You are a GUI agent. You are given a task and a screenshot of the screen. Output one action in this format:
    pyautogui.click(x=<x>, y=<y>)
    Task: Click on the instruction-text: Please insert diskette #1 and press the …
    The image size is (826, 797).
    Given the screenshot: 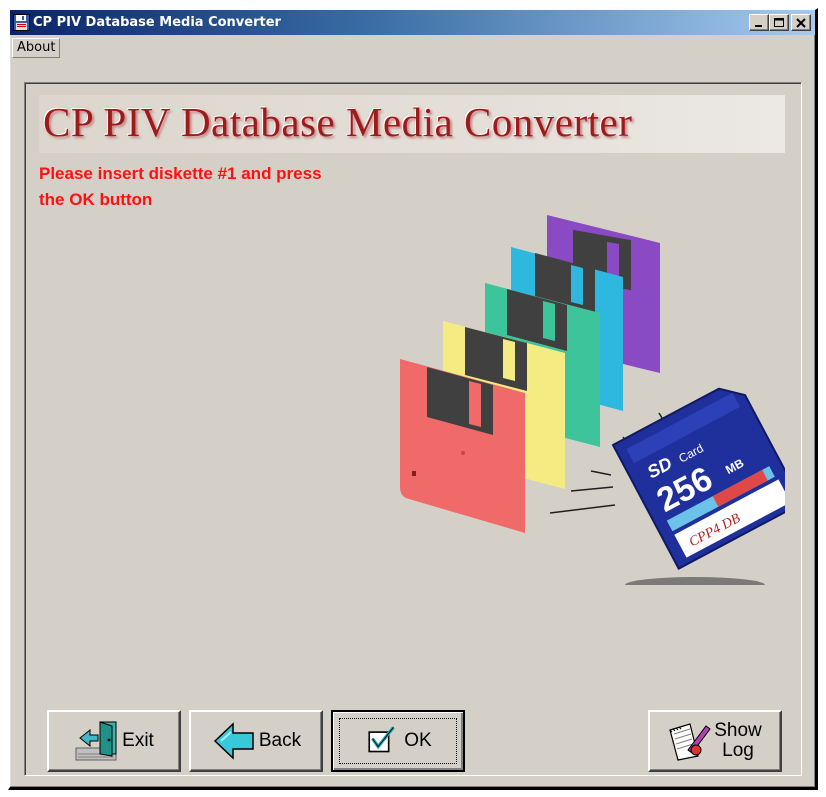 What is the action you would take?
    pyautogui.click(x=229, y=187)
    